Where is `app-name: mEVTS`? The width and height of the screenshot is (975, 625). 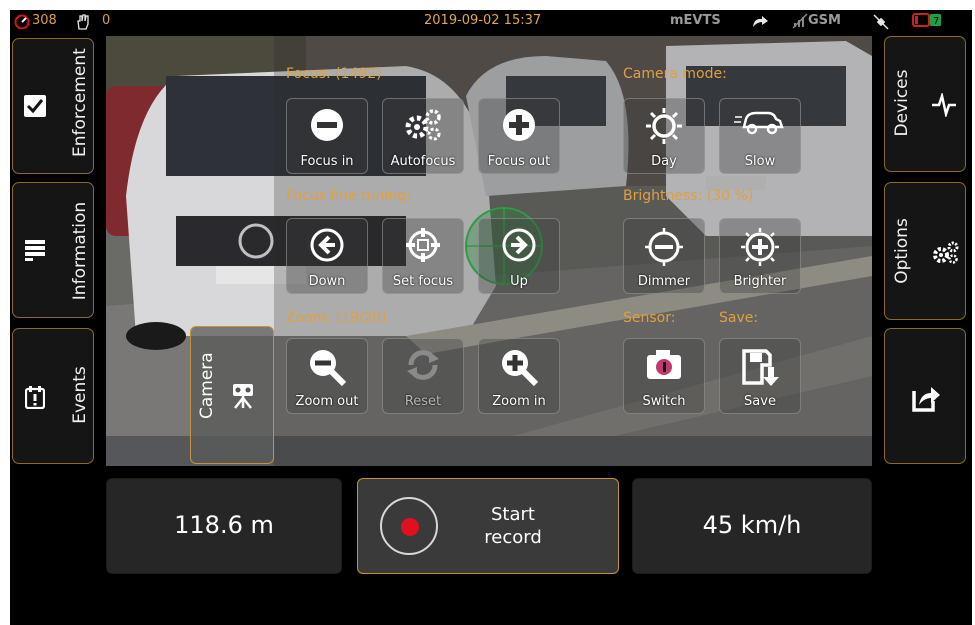
app-name: mEVTS is located at coordinates (695, 20).